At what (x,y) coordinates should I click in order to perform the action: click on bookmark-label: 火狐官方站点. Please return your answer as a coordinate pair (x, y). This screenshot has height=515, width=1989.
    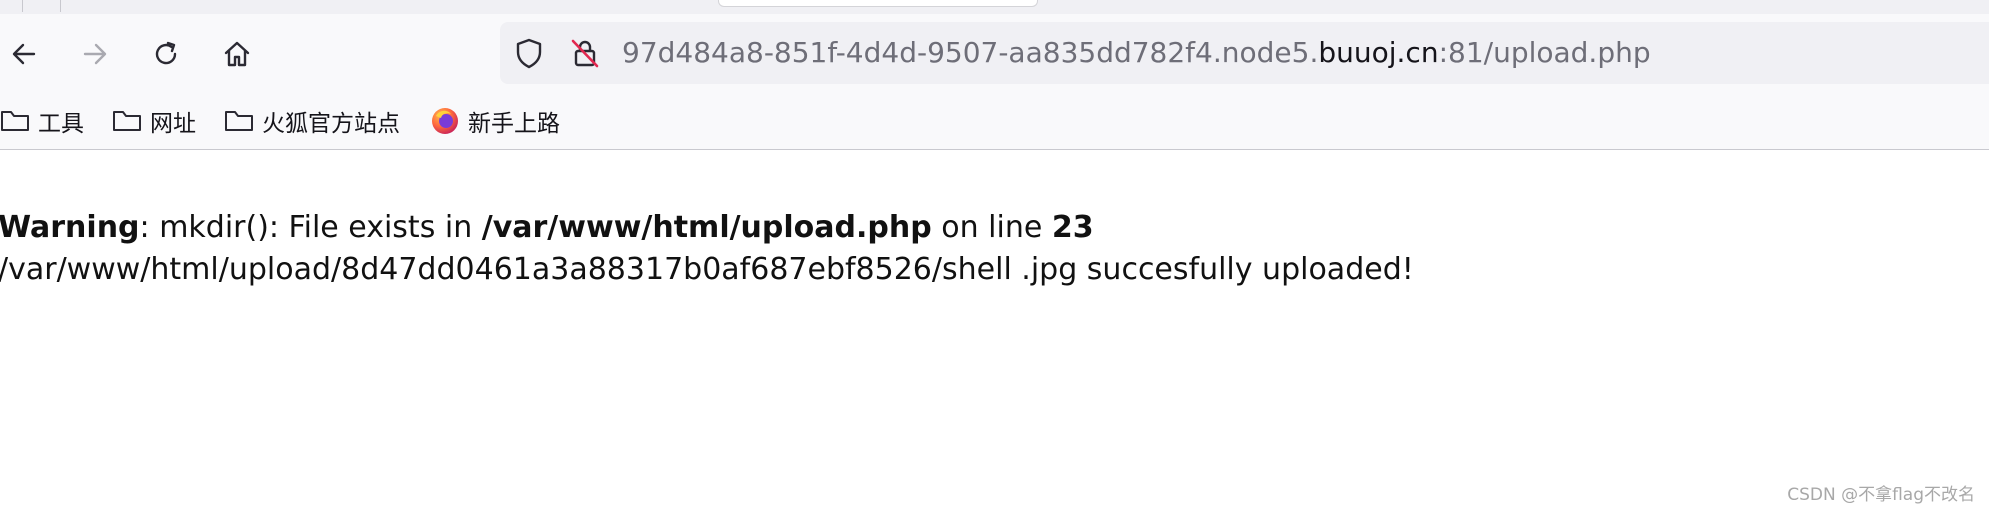
    Looking at the image, I should click on (331, 124).